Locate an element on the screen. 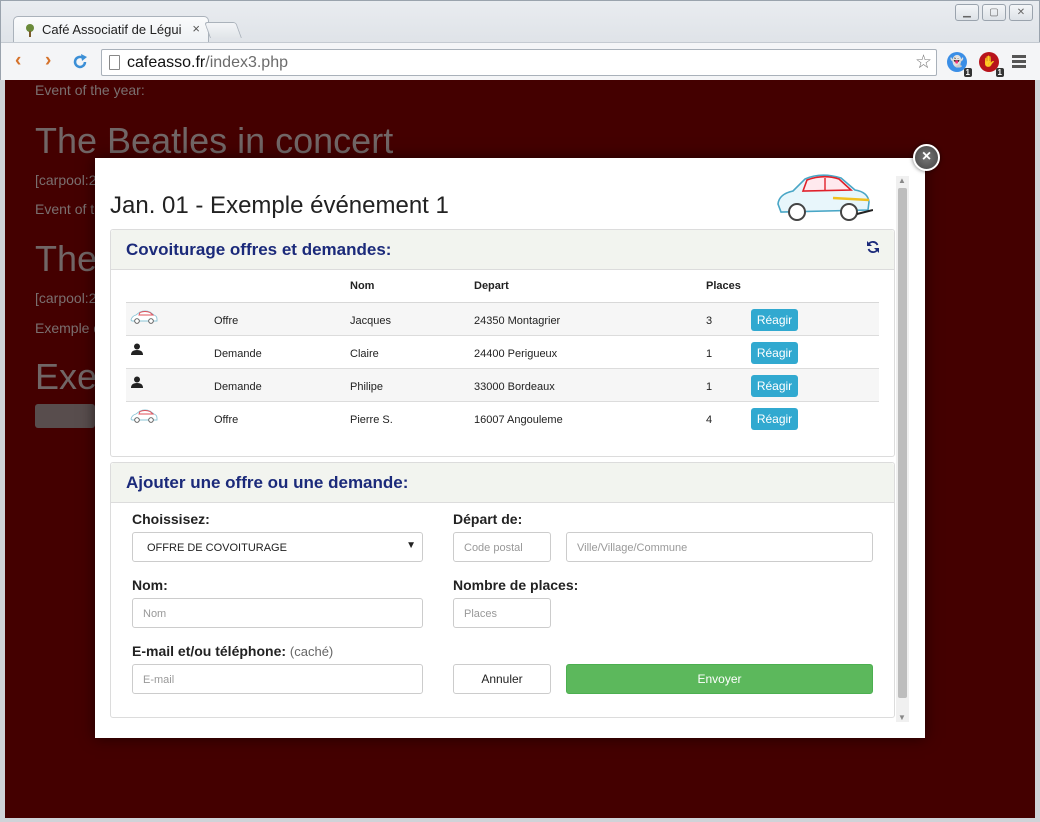  minimize-button: ▁ is located at coordinates (967, 12).